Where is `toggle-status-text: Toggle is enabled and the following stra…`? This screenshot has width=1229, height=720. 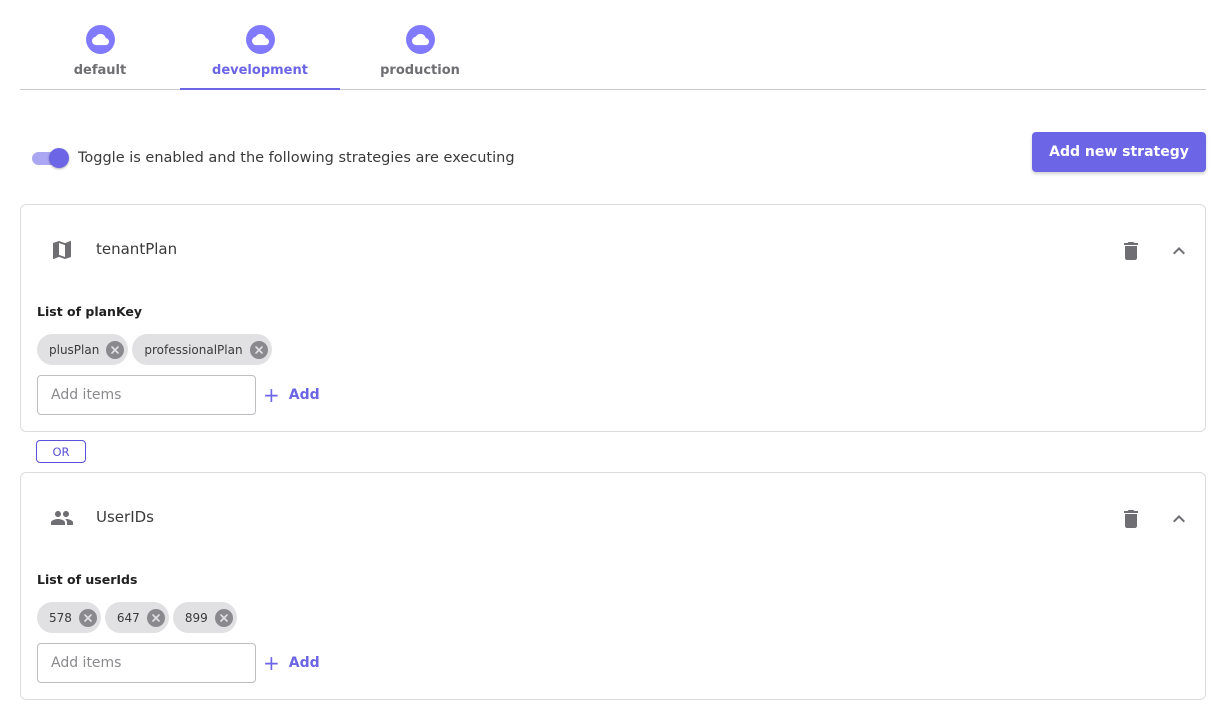
toggle-status-text: Toggle is enabled and the following stra… is located at coordinates (296, 158).